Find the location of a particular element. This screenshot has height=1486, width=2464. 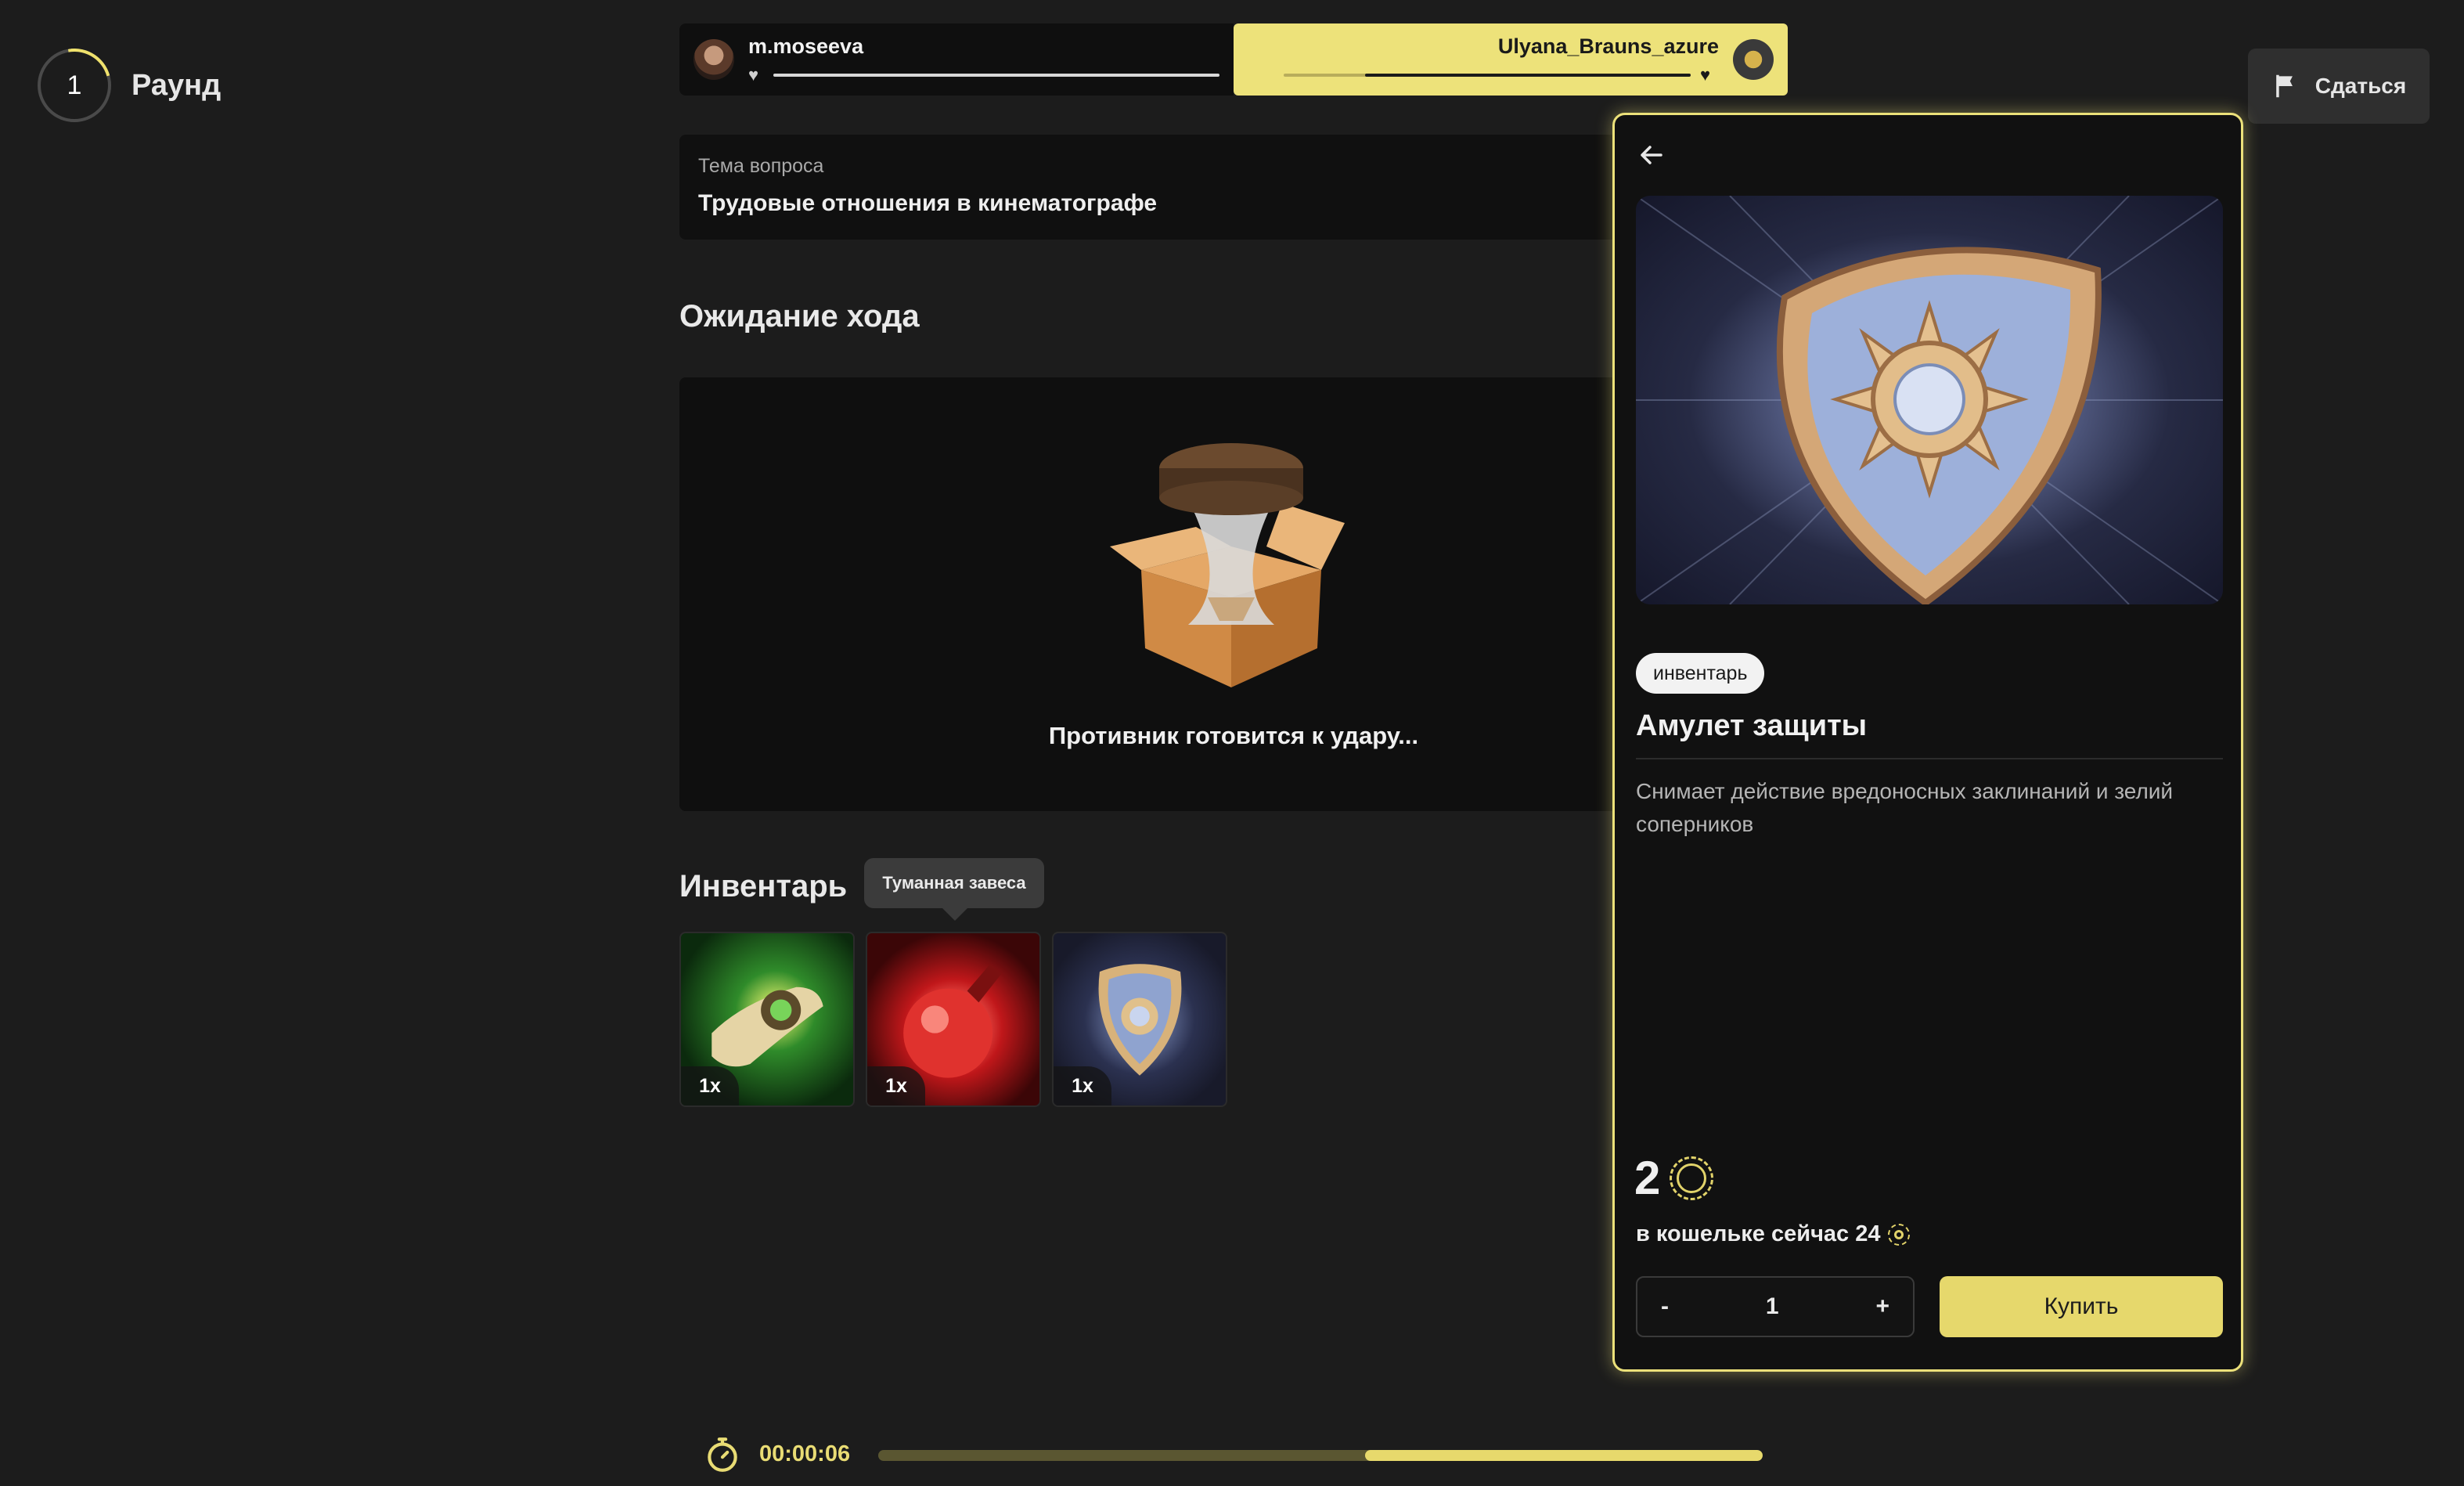

hourglass-box-icon is located at coordinates (1227, 565).